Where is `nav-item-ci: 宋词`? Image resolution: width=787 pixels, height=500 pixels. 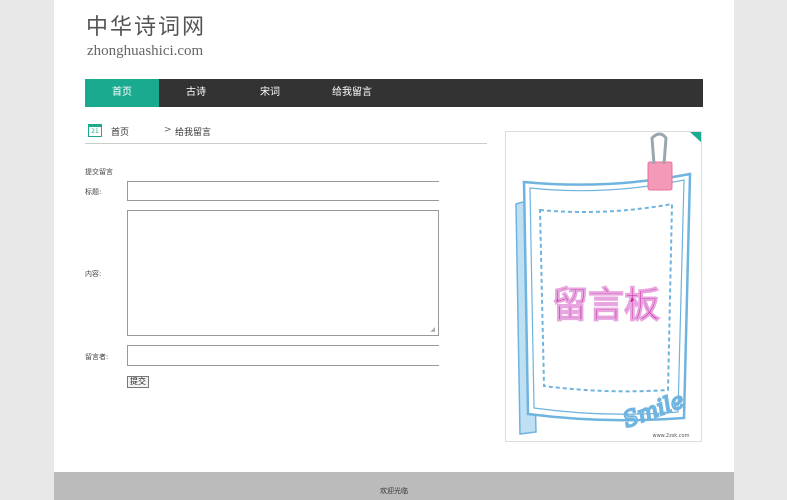 nav-item-ci: 宋词 is located at coordinates (270, 93).